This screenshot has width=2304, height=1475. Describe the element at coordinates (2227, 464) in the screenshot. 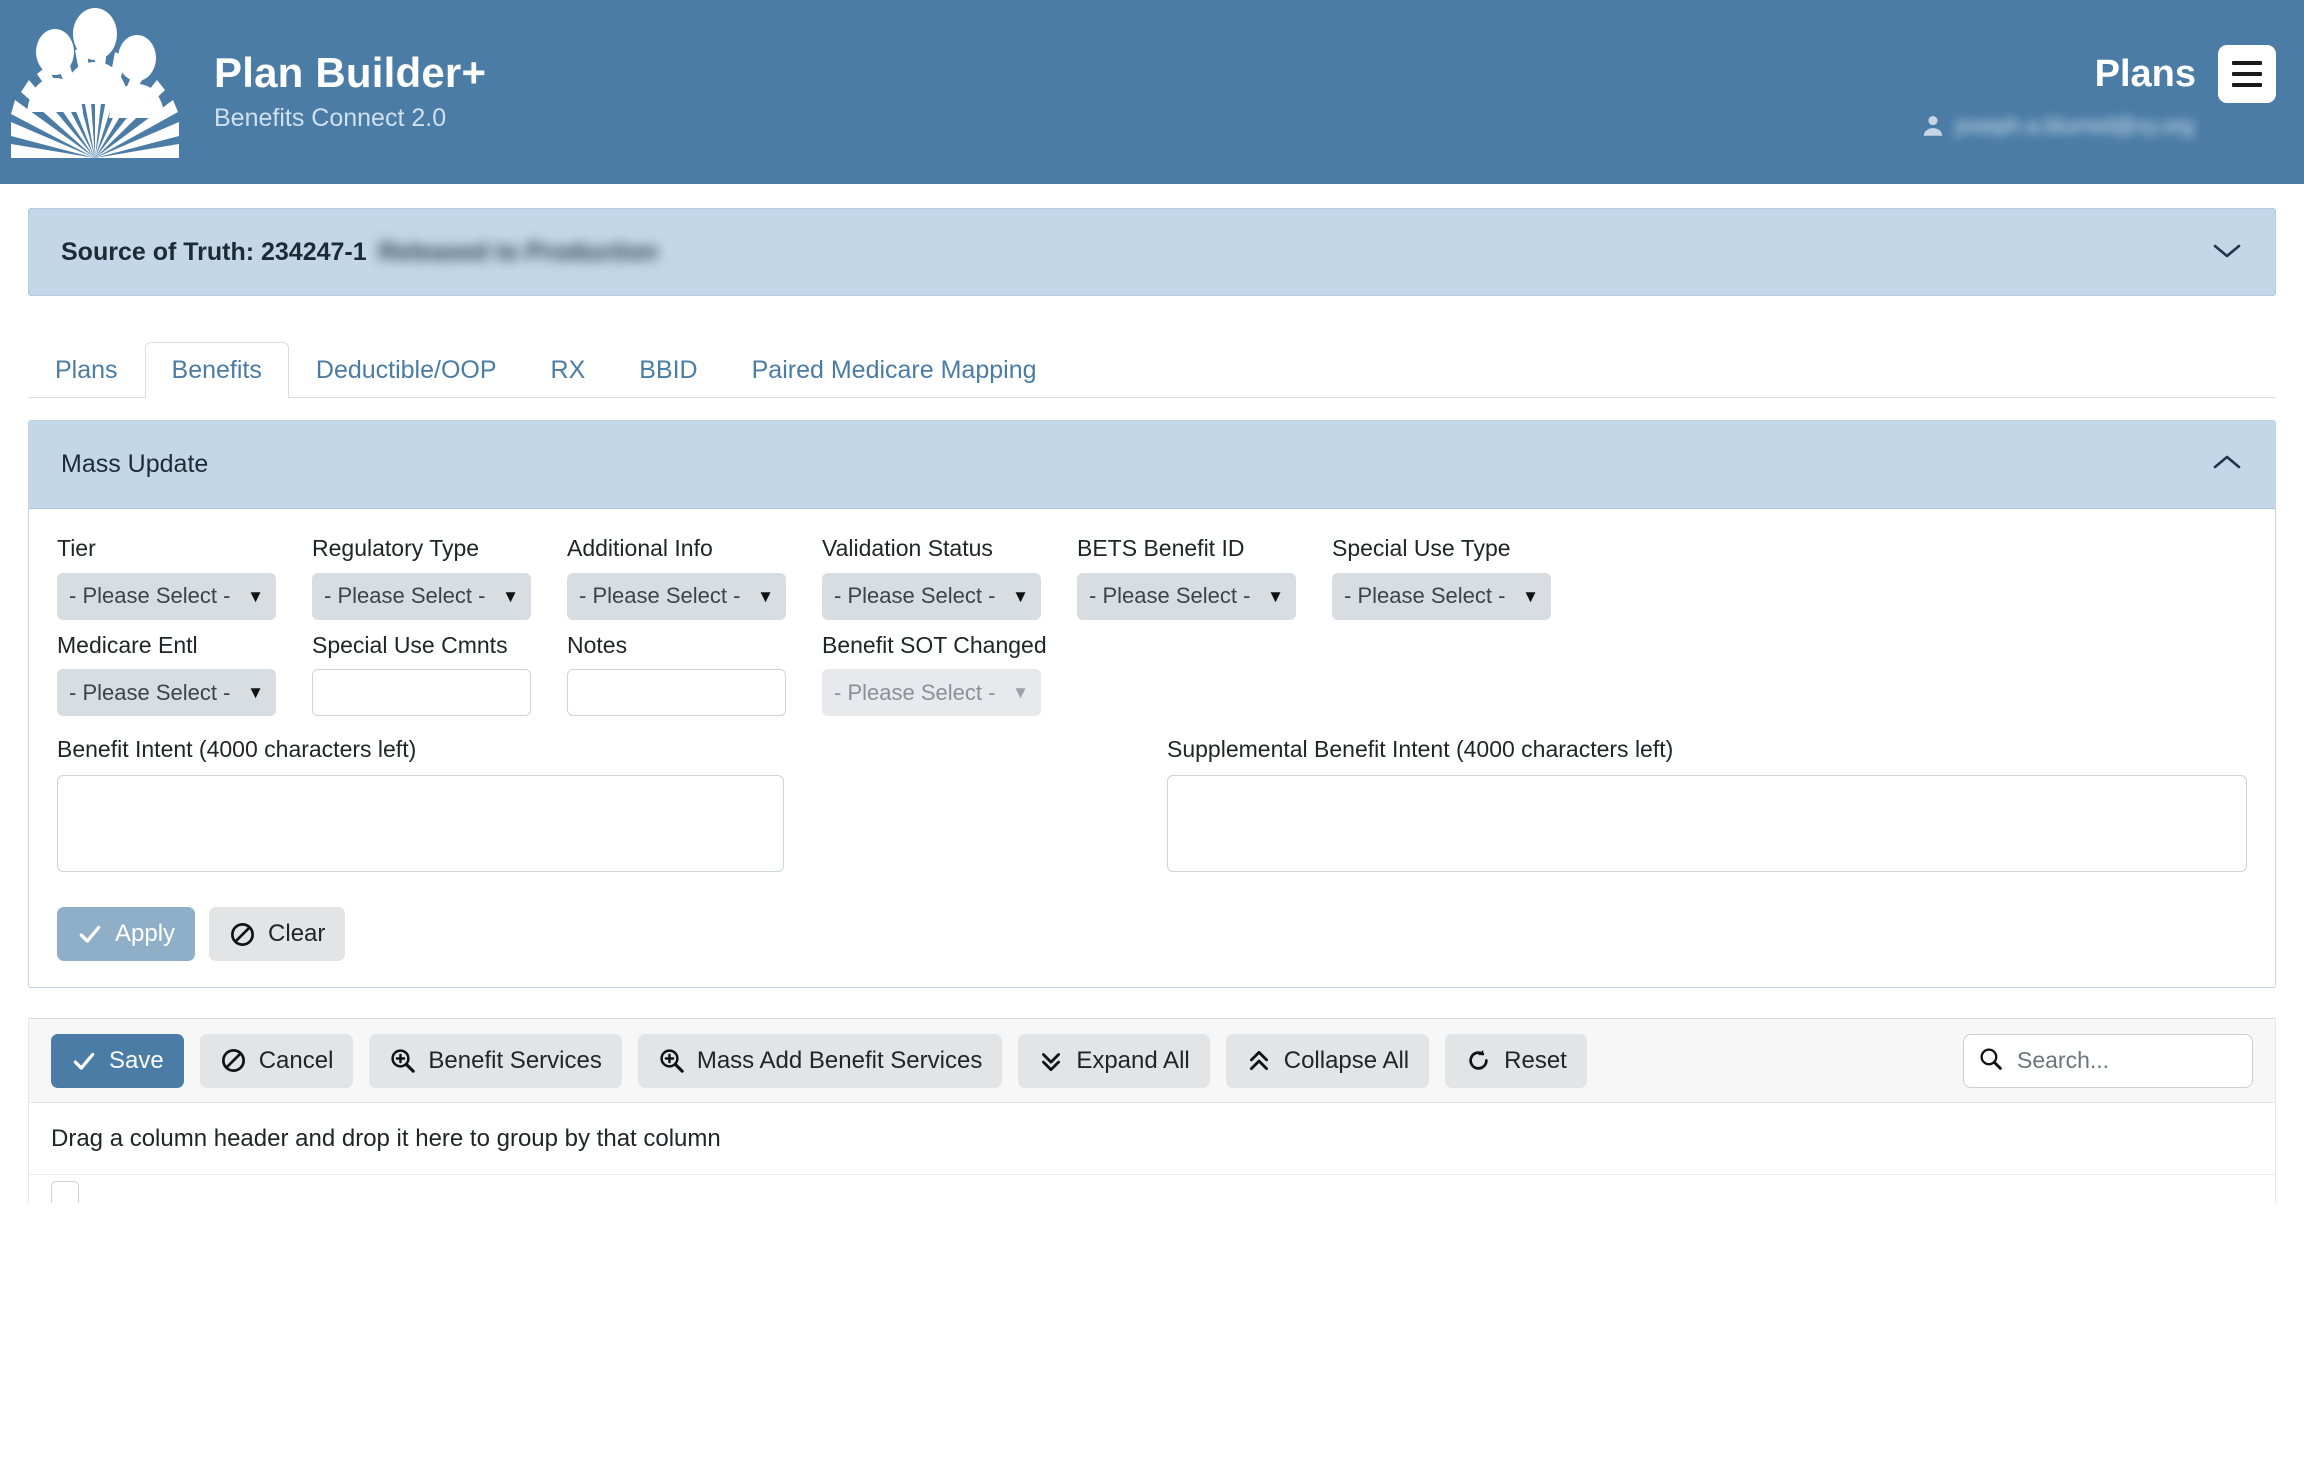

I see `chevron-up-icon` at that location.